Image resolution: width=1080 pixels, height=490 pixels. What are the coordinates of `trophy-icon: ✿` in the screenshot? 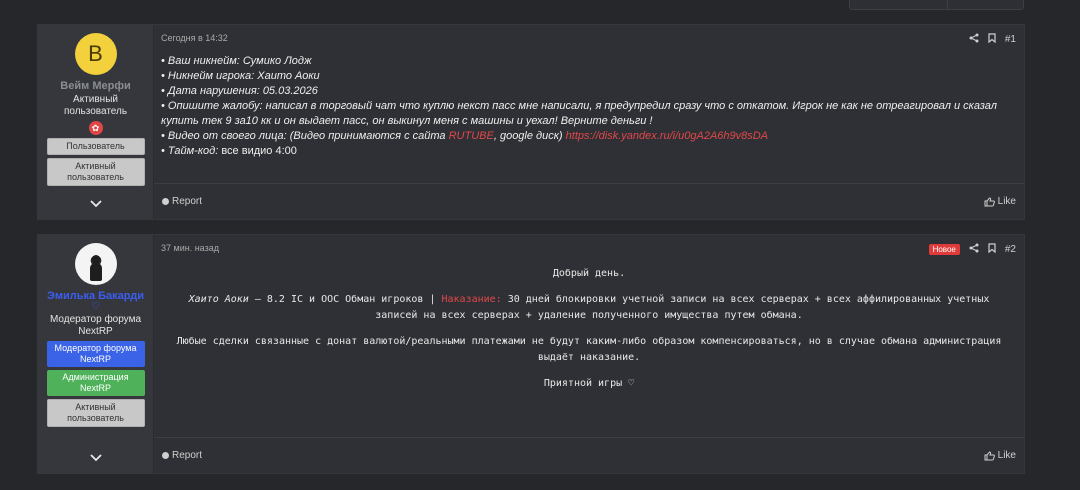 It's located at (95, 128).